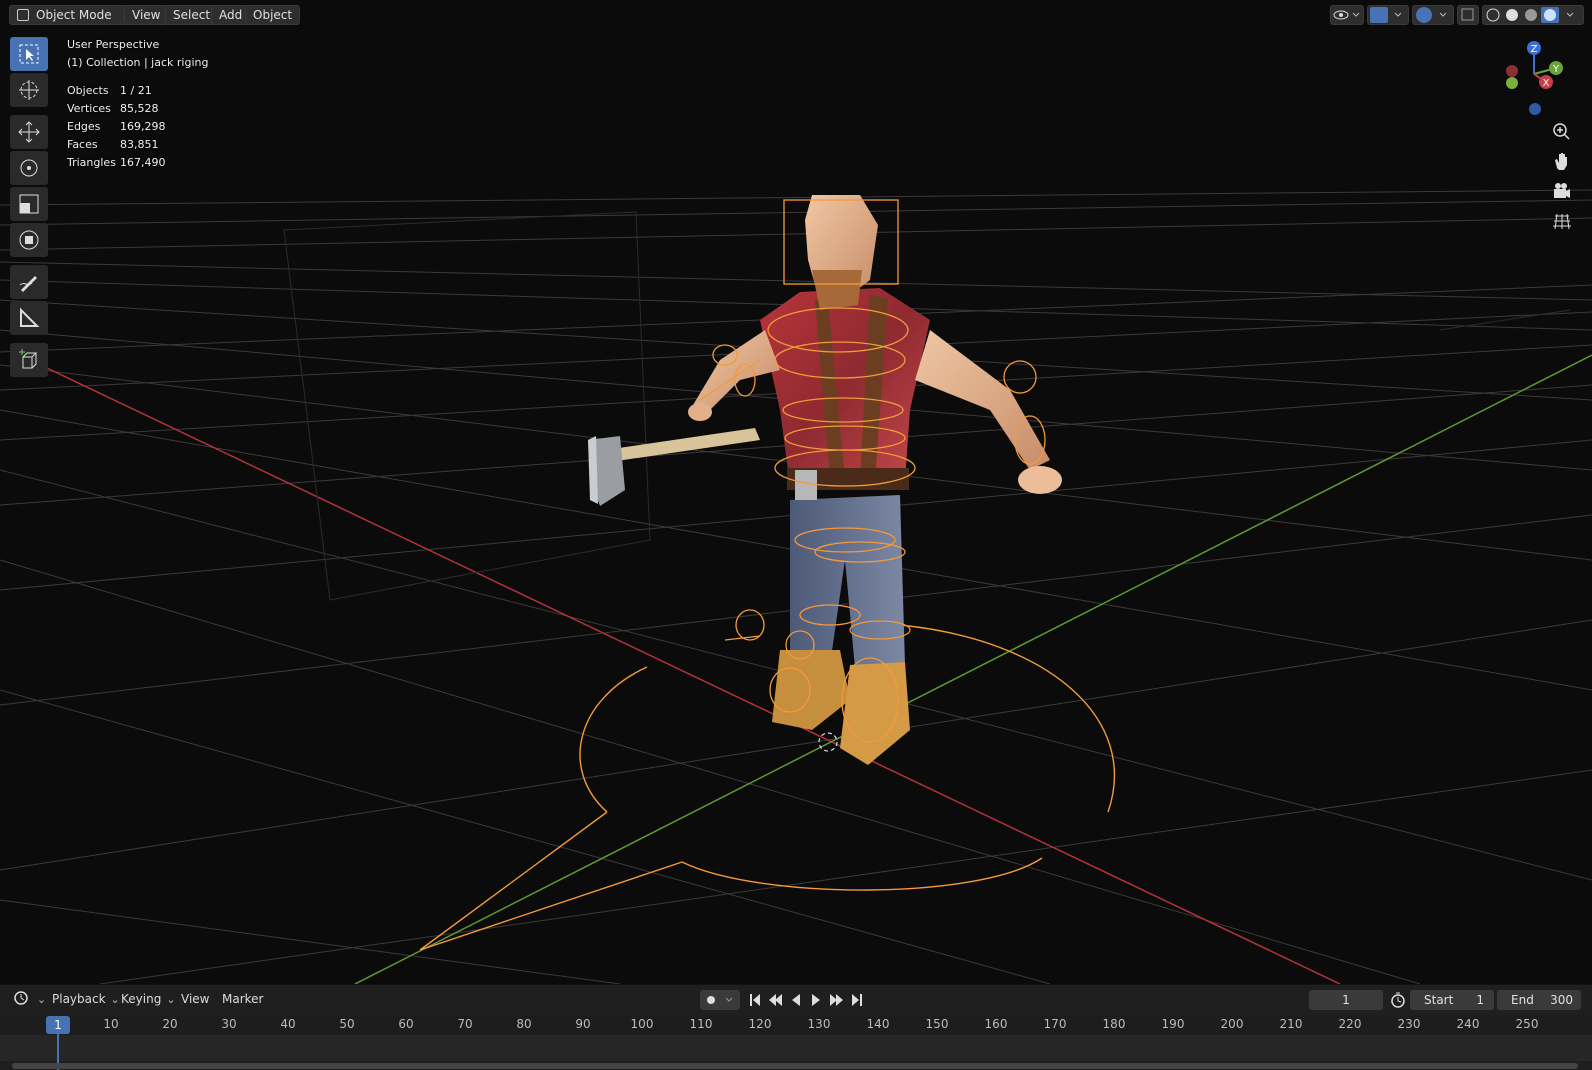 The image size is (1592, 1070). Describe the element at coordinates (1546, 83) in the screenshot. I see `gizmo-x-label: X` at that location.